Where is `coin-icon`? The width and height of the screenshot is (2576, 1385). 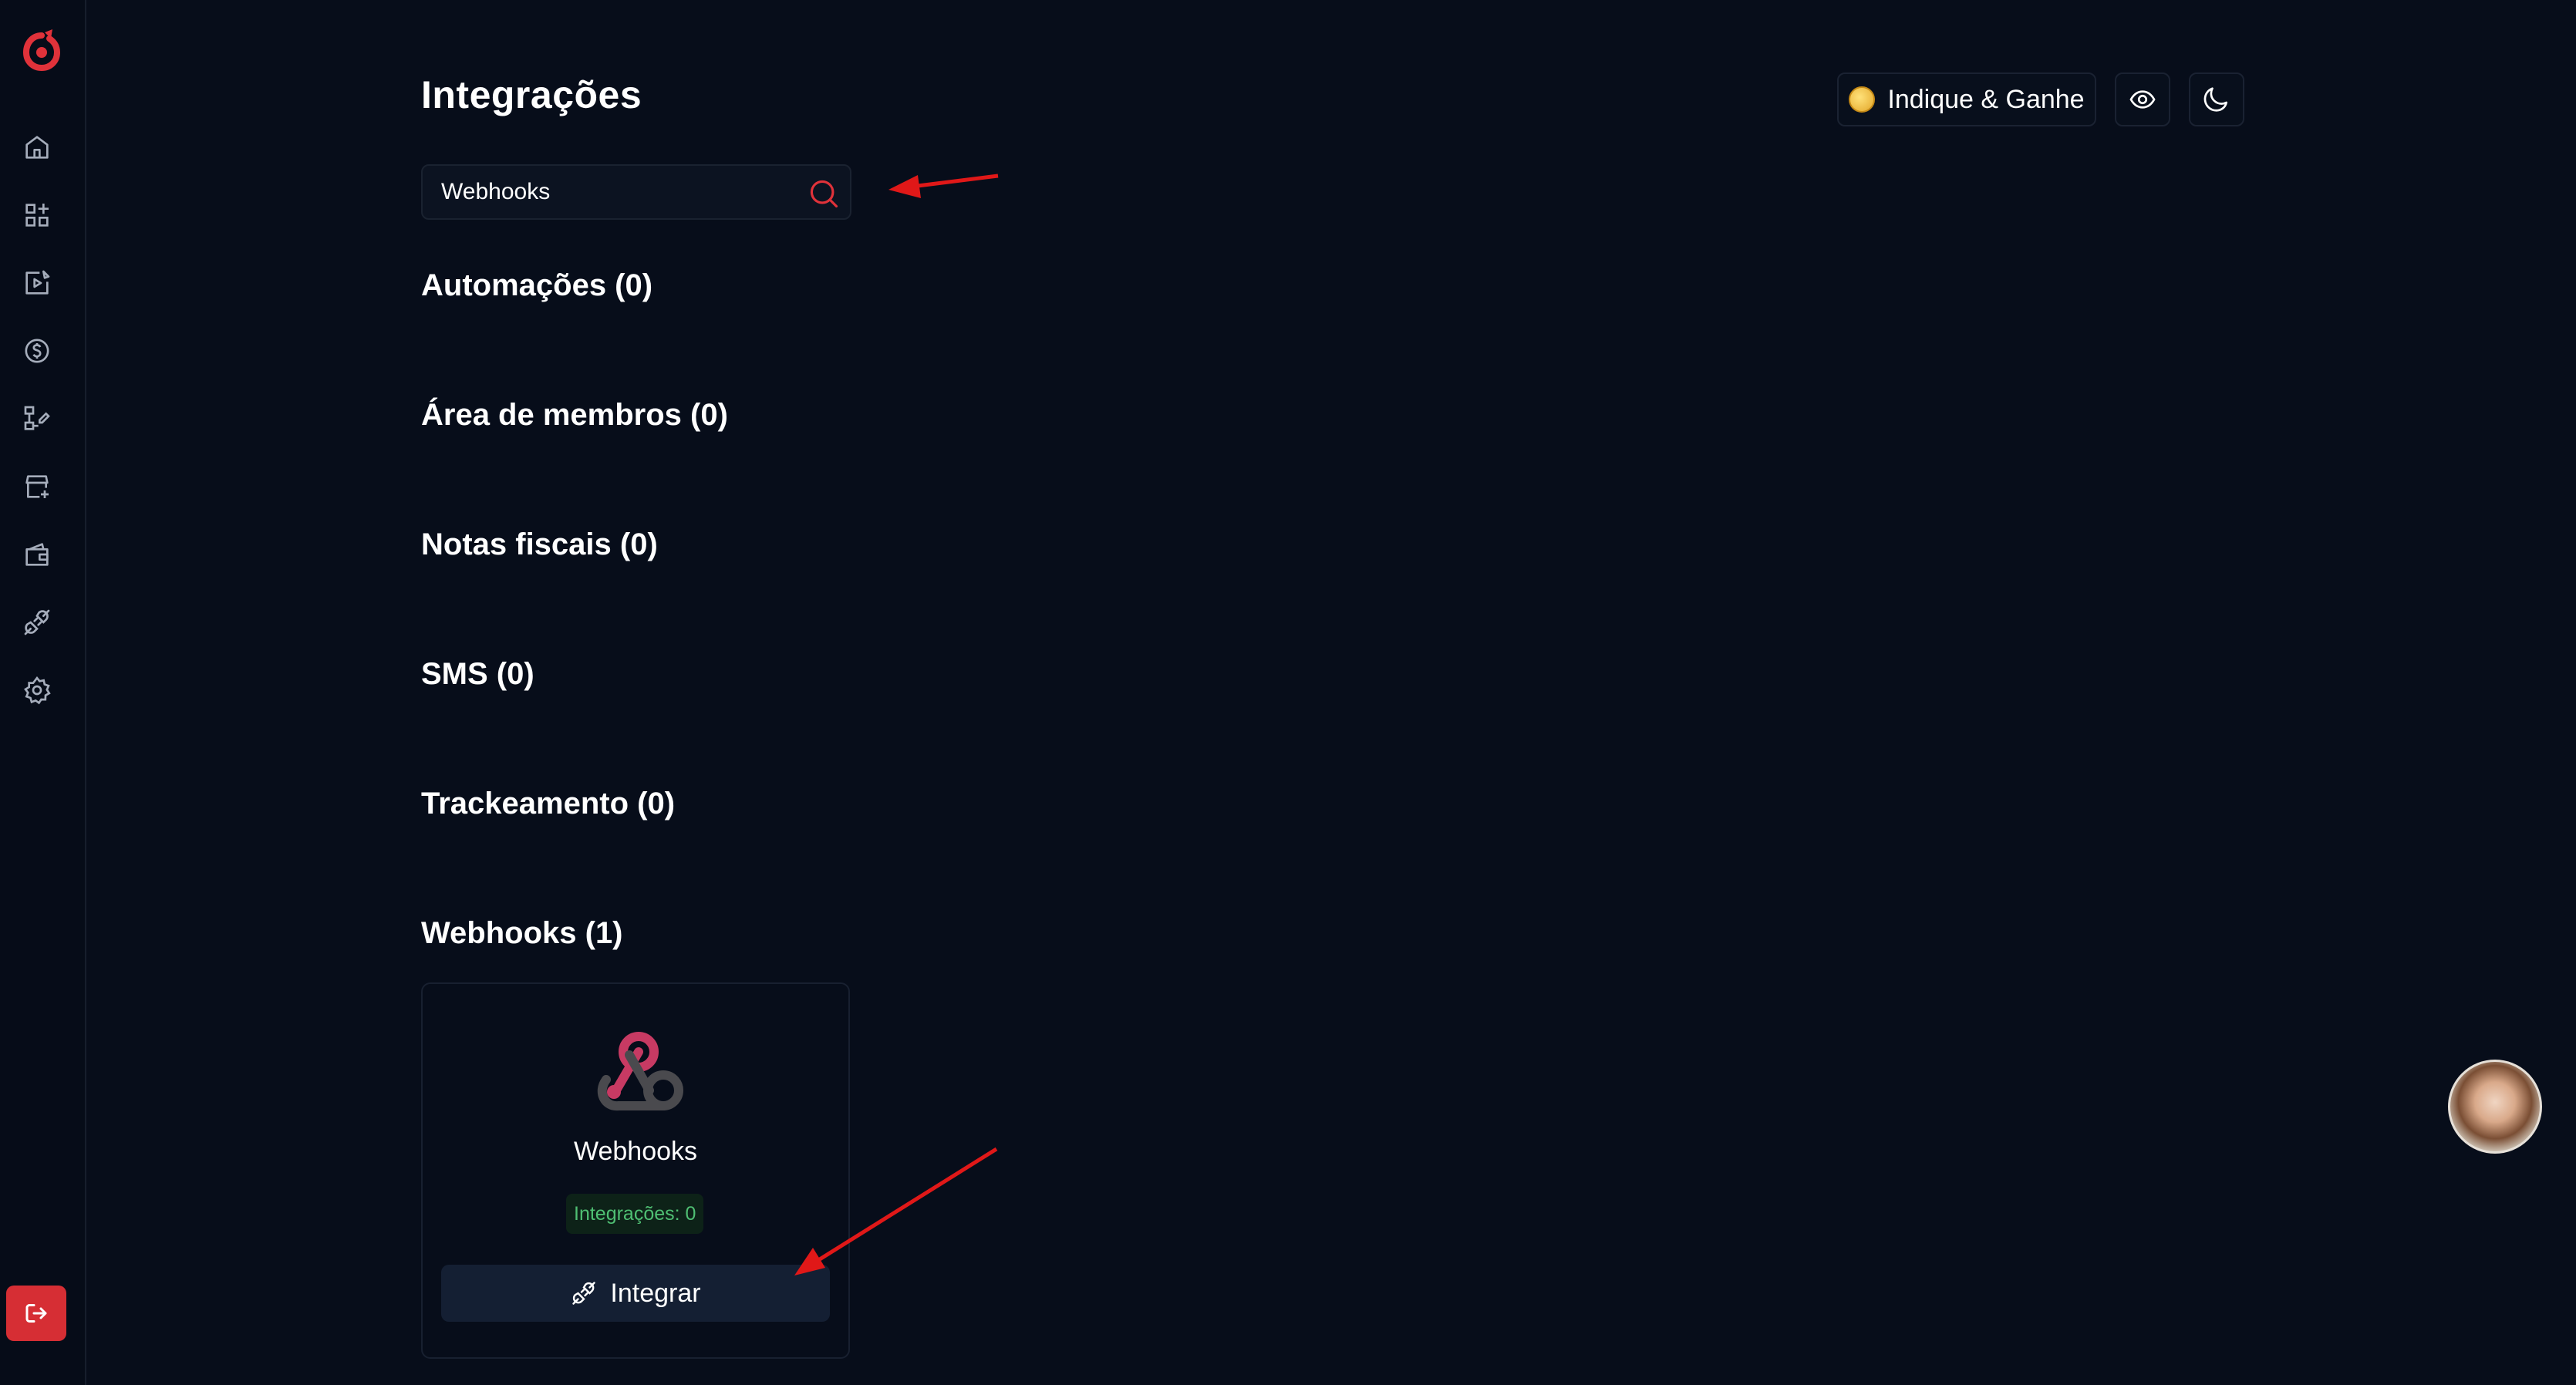 coin-icon is located at coordinates (1862, 99).